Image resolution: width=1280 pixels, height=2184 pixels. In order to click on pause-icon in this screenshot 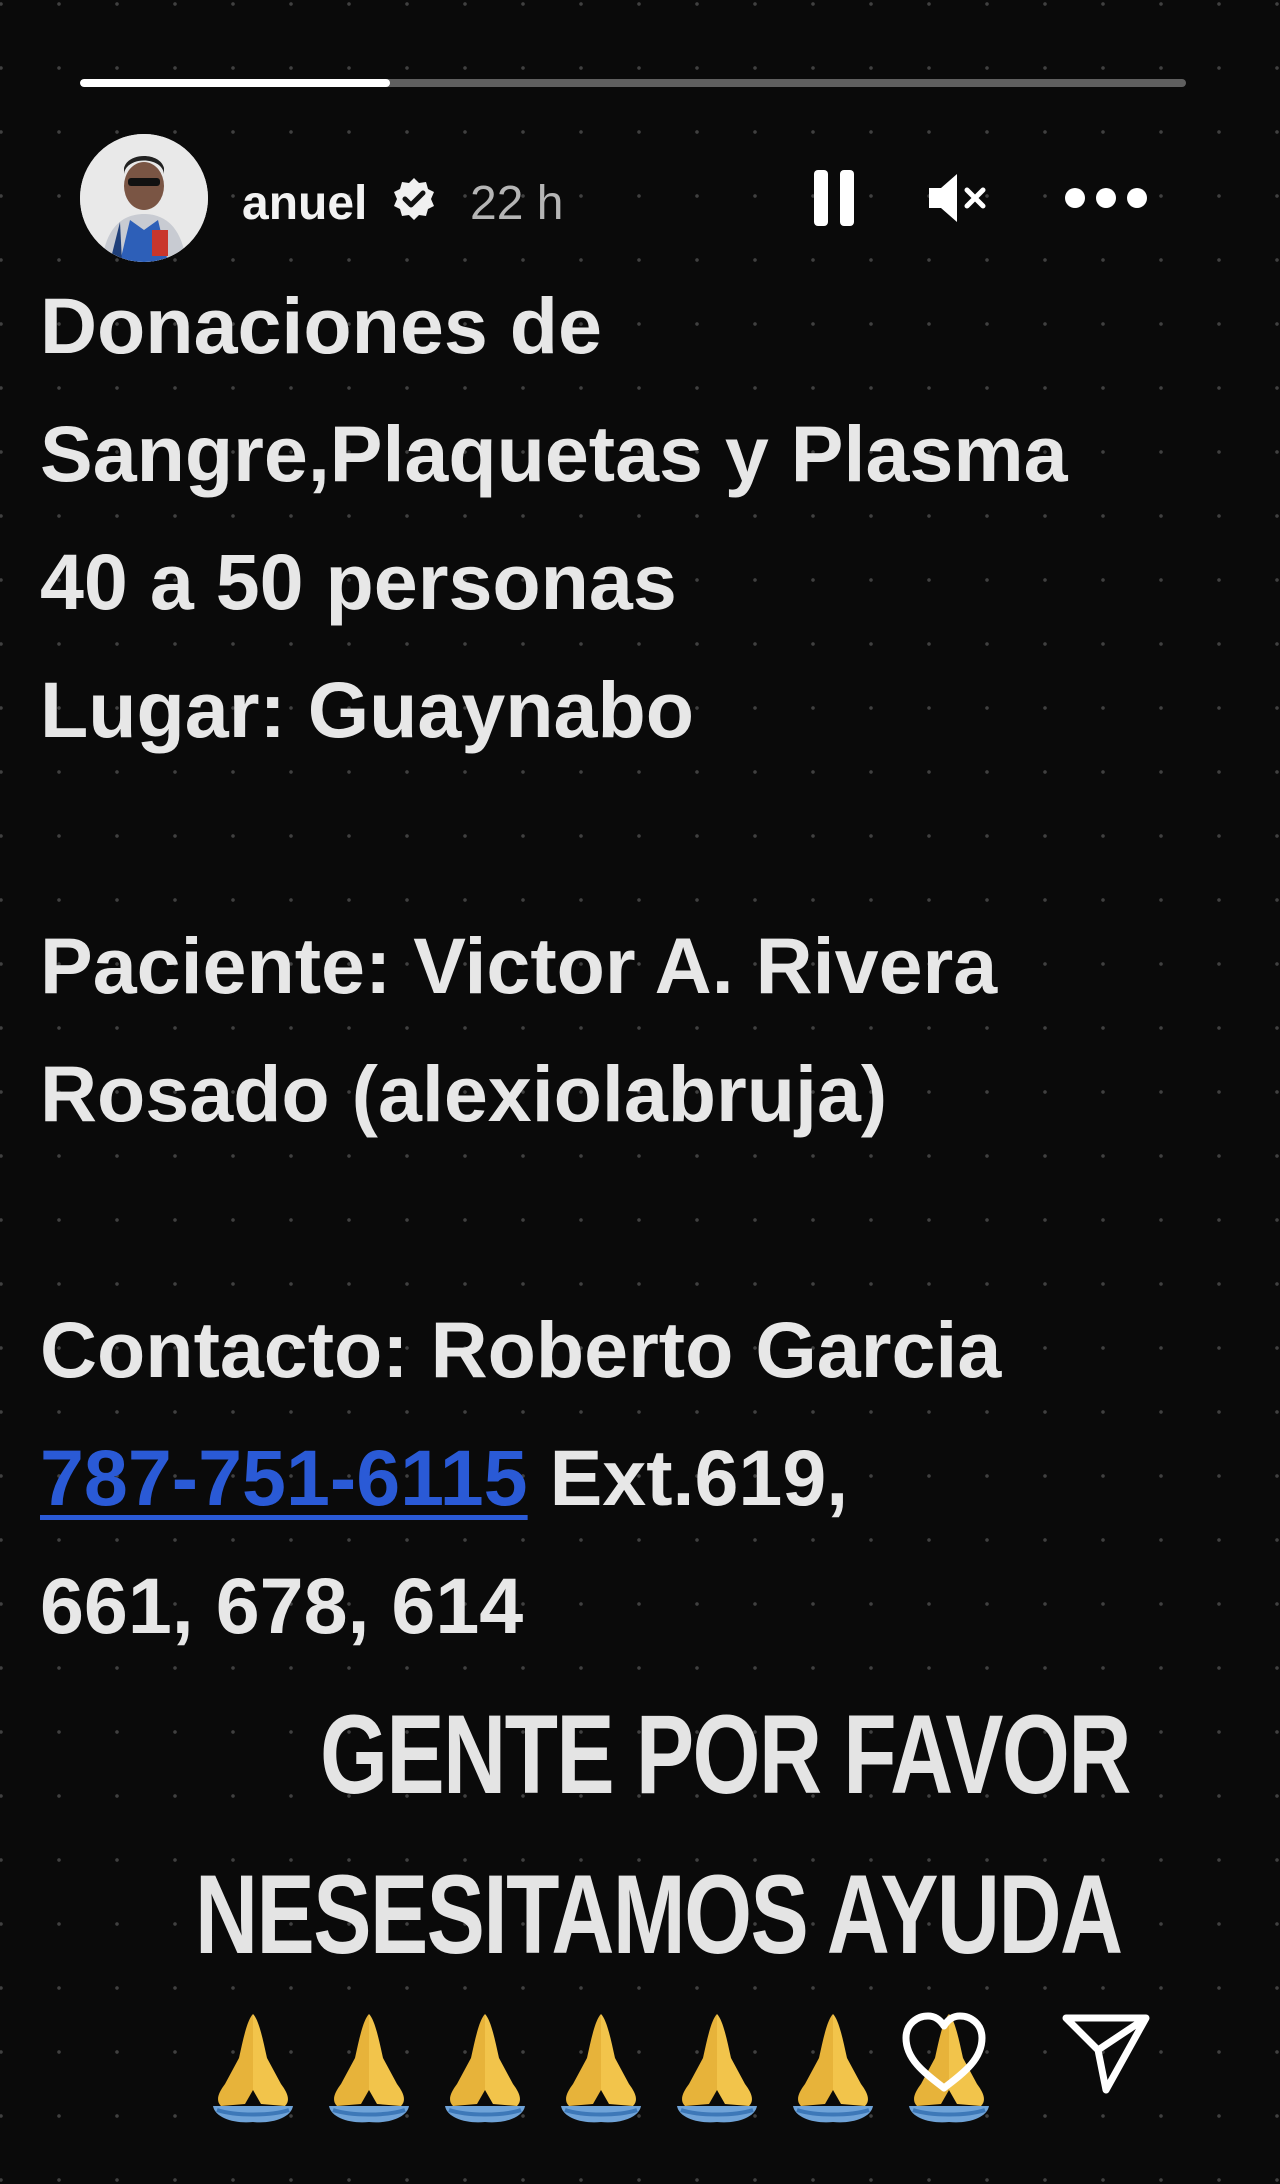, I will do `click(834, 198)`.